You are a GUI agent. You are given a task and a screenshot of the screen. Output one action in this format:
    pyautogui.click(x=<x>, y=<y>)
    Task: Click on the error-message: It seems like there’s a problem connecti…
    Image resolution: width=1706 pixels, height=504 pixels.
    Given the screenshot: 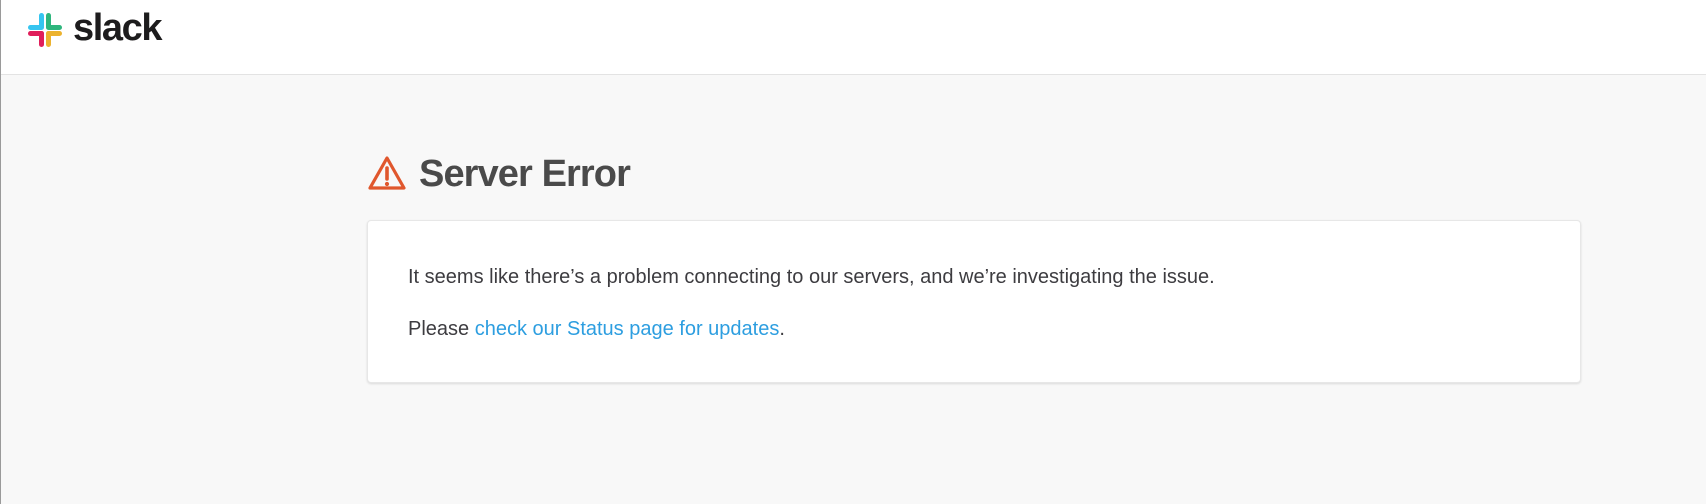 What is the action you would take?
    pyautogui.click(x=811, y=277)
    